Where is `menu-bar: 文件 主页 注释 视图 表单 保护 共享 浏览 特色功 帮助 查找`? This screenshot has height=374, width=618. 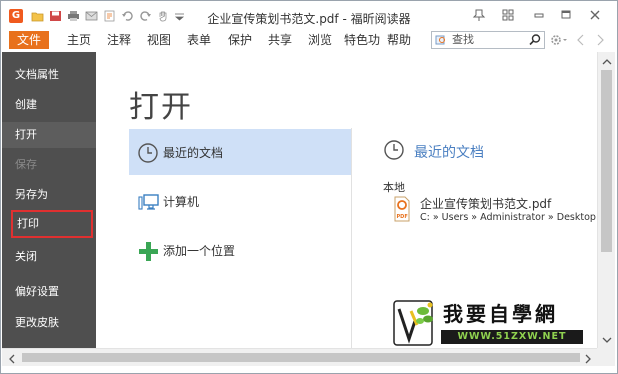
menu-bar: 文件 主页 注释 视图 表单 保护 共享 浏览 特色功 帮助 查找 is located at coordinates (309, 40).